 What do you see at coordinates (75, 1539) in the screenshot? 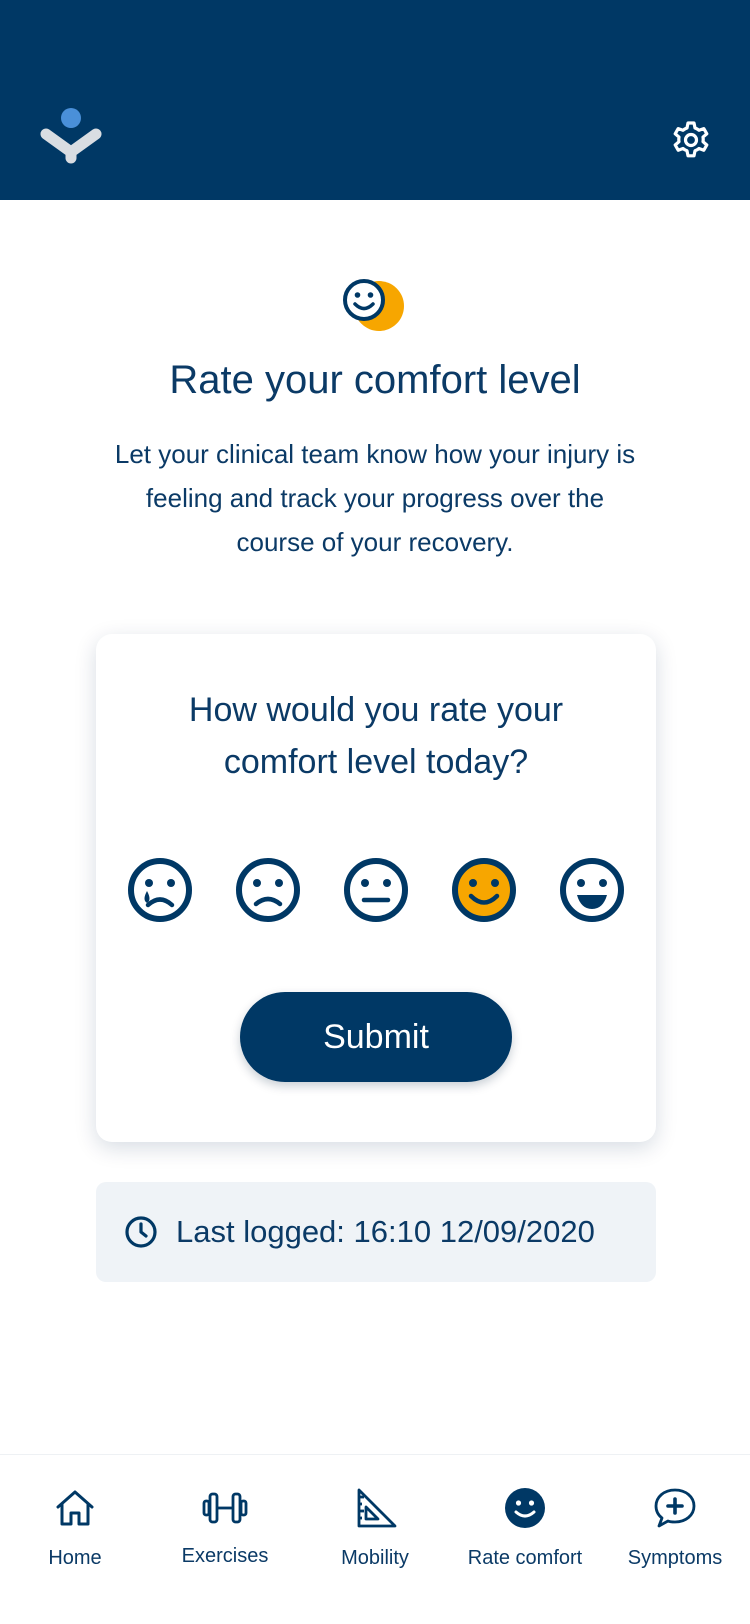
I see `nav-item-home: Home` at bounding box center [75, 1539].